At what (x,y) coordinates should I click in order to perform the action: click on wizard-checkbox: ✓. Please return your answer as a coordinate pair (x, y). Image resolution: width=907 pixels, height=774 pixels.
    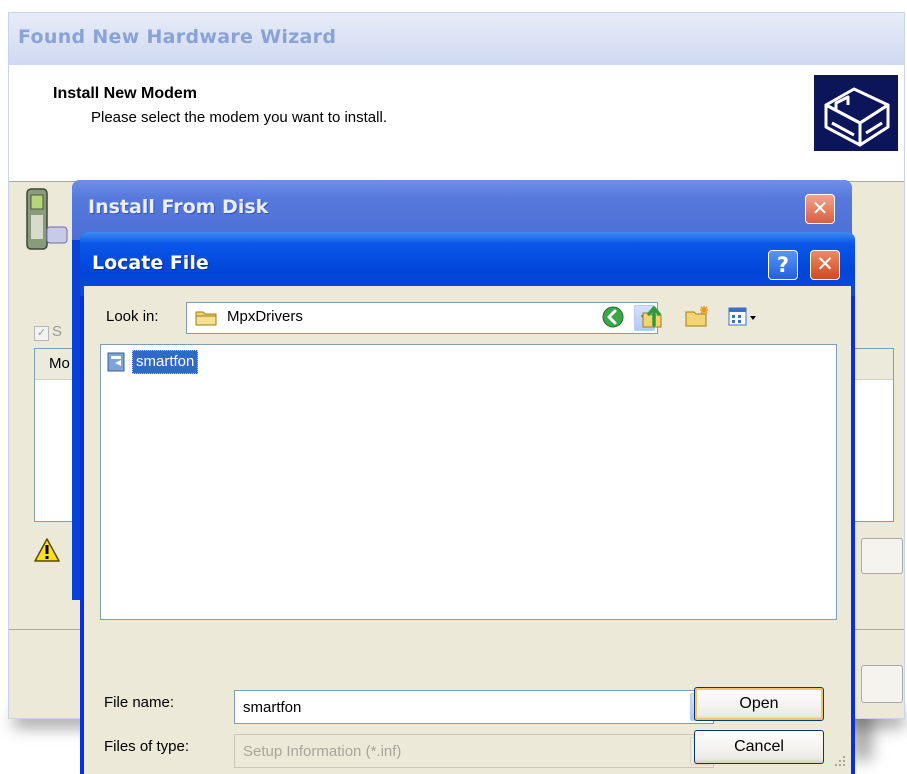
    Looking at the image, I should click on (41, 333).